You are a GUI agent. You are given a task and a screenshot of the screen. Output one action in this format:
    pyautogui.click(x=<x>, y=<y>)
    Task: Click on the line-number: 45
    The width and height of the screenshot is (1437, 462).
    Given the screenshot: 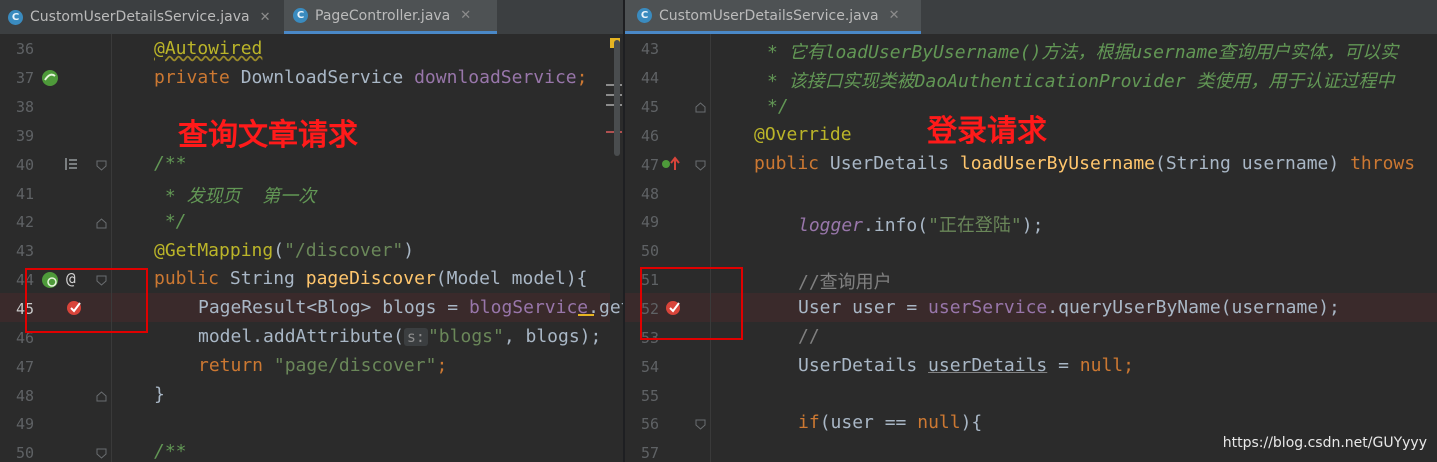 What is the action you would take?
    pyautogui.click(x=649, y=107)
    